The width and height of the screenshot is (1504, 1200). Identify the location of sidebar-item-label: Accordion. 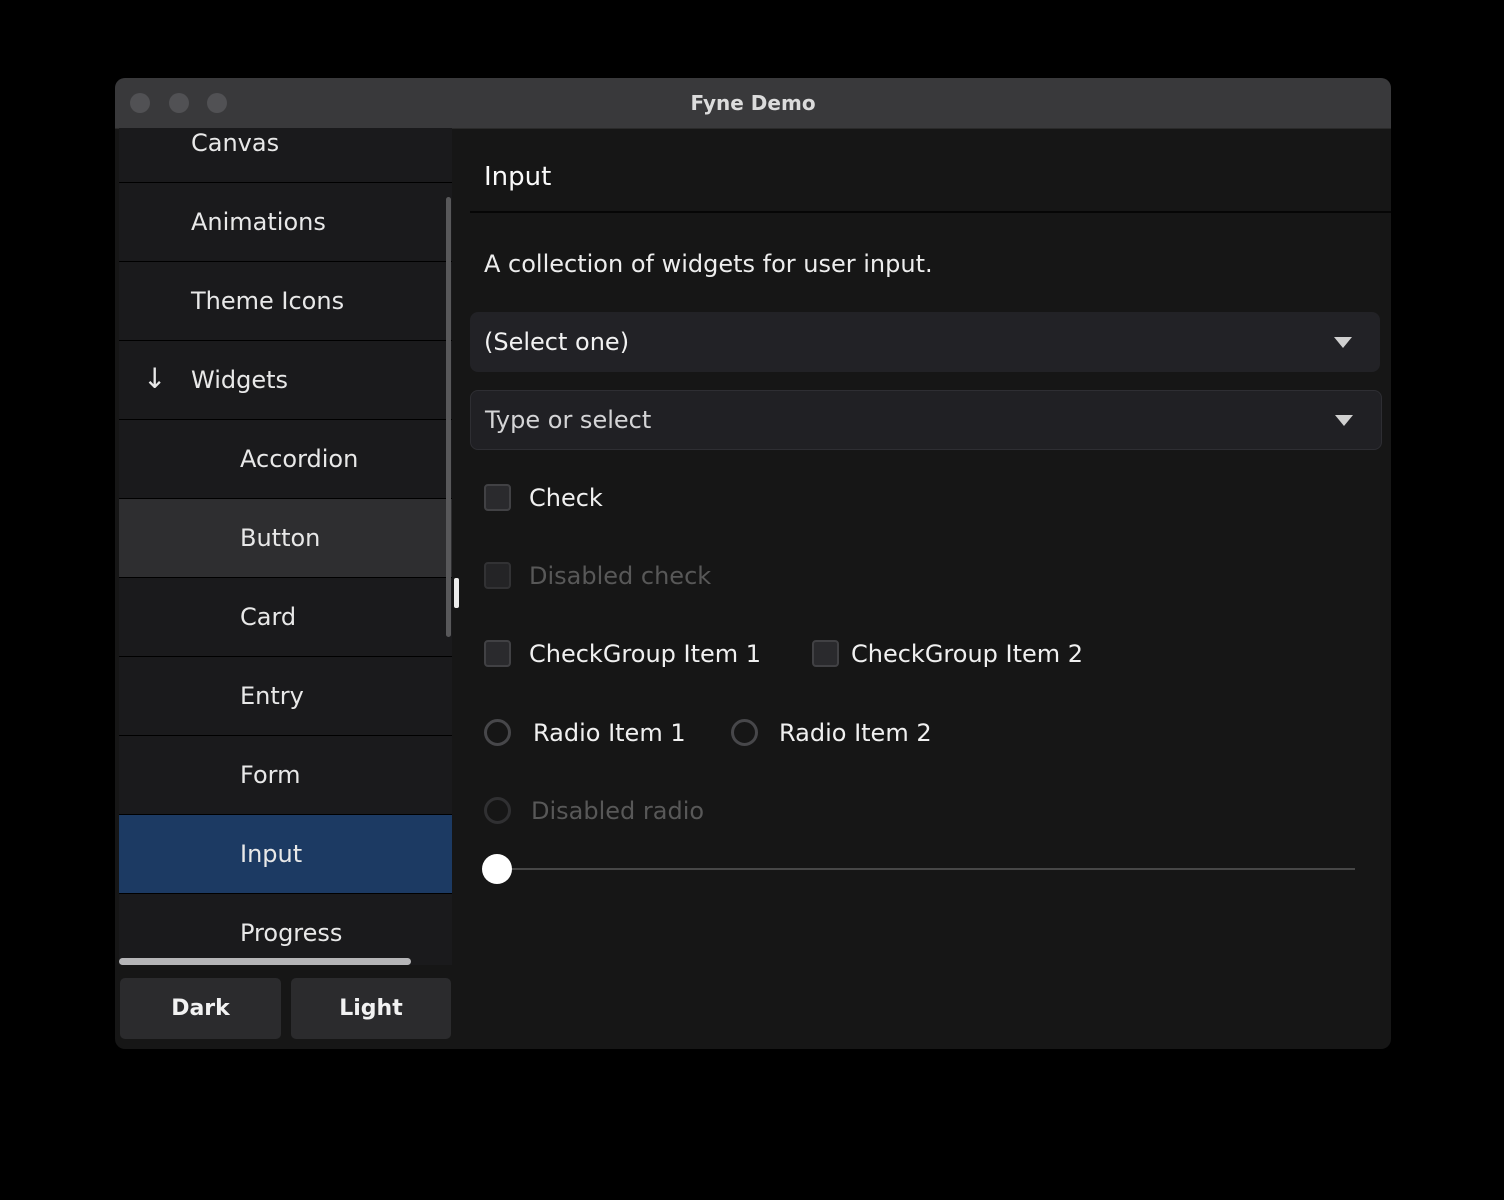
(299, 459).